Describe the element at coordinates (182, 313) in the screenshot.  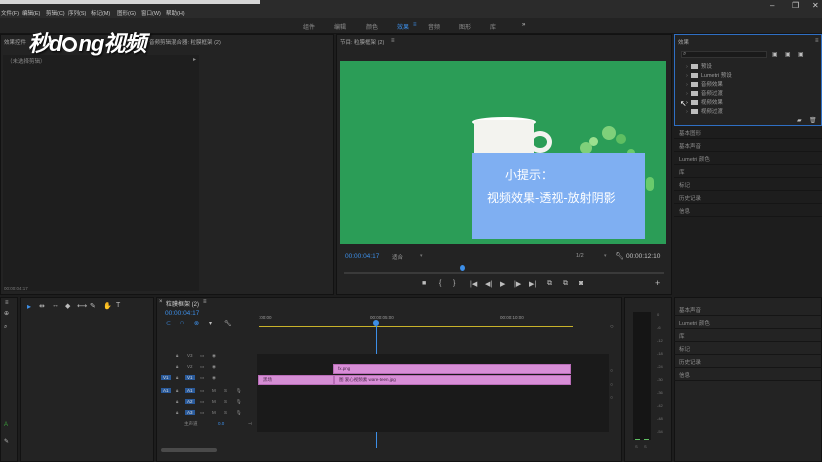
I see `timeline-timecode: 00:00:04:17` at that location.